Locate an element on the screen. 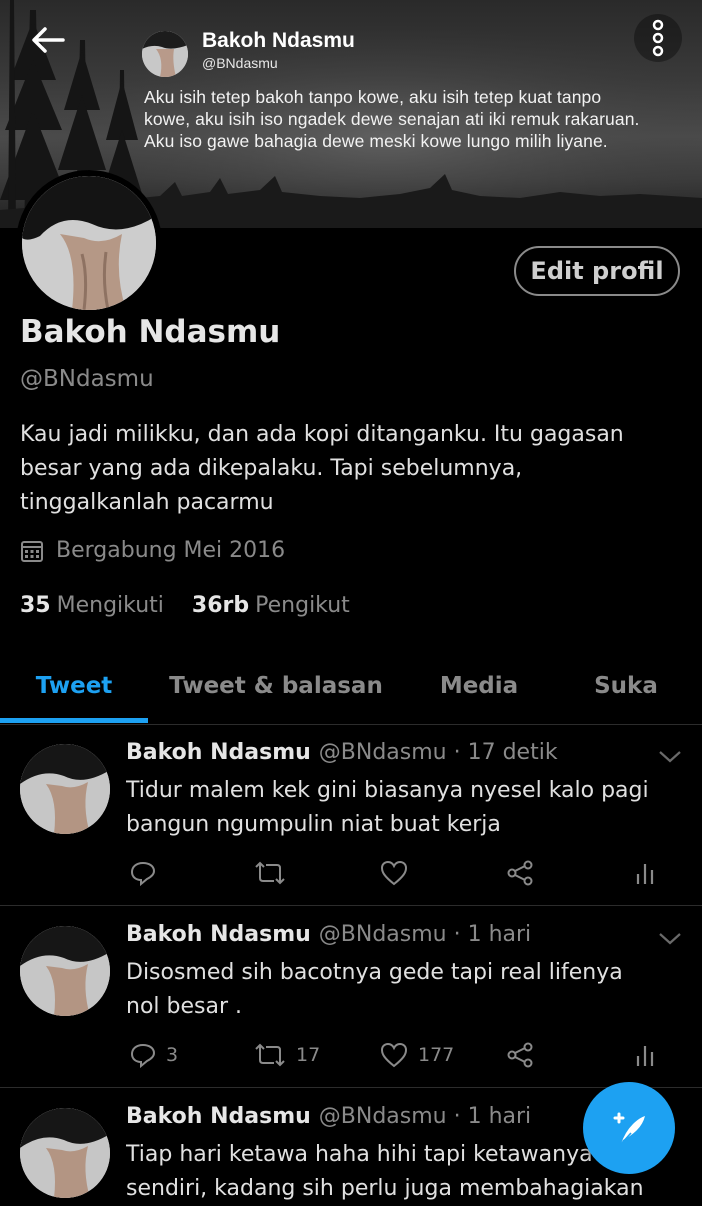  following-stat: 35 Mengikuti is located at coordinates (92, 605).